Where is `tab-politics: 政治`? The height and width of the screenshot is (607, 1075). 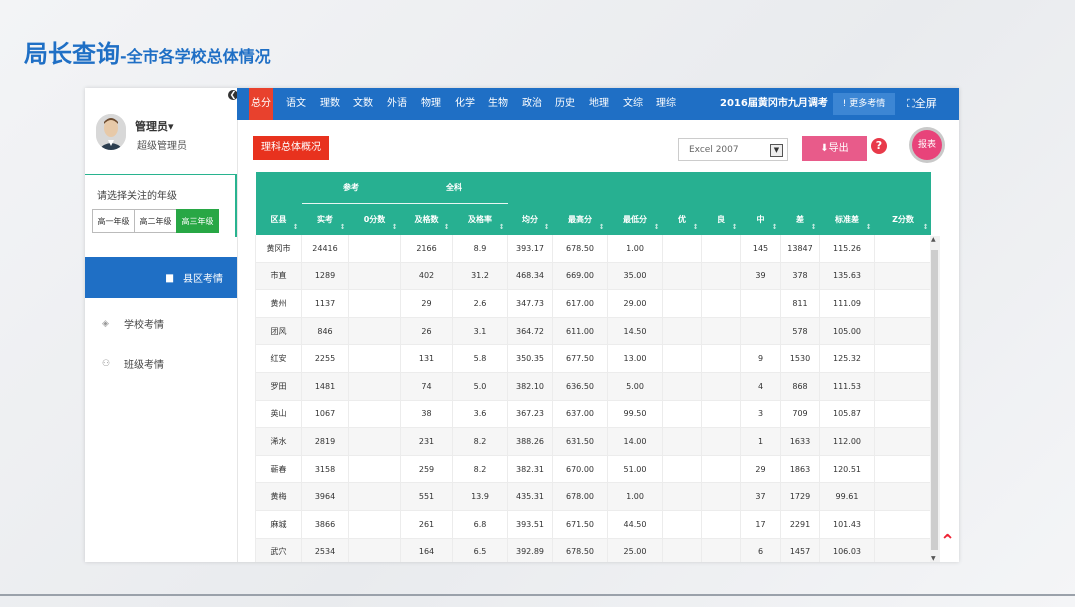 tab-politics: 政治 is located at coordinates (532, 104).